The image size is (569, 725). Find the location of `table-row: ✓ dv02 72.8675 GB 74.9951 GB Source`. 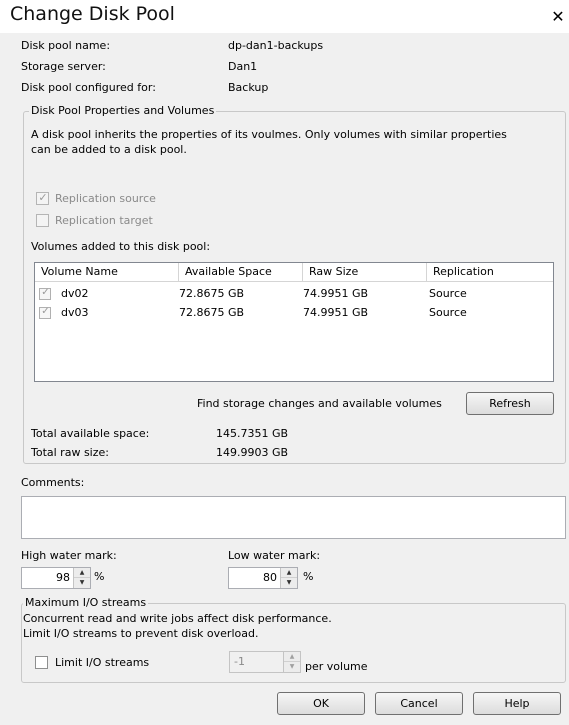

table-row: ✓ dv02 72.8675 GB 74.9951 GB Source is located at coordinates (294, 294).